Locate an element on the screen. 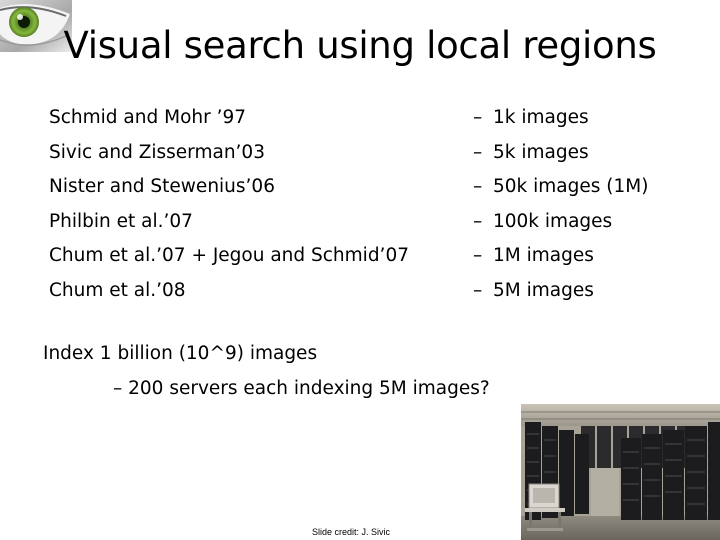  dataset-size-item: –1M images is located at coordinates (560, 256).